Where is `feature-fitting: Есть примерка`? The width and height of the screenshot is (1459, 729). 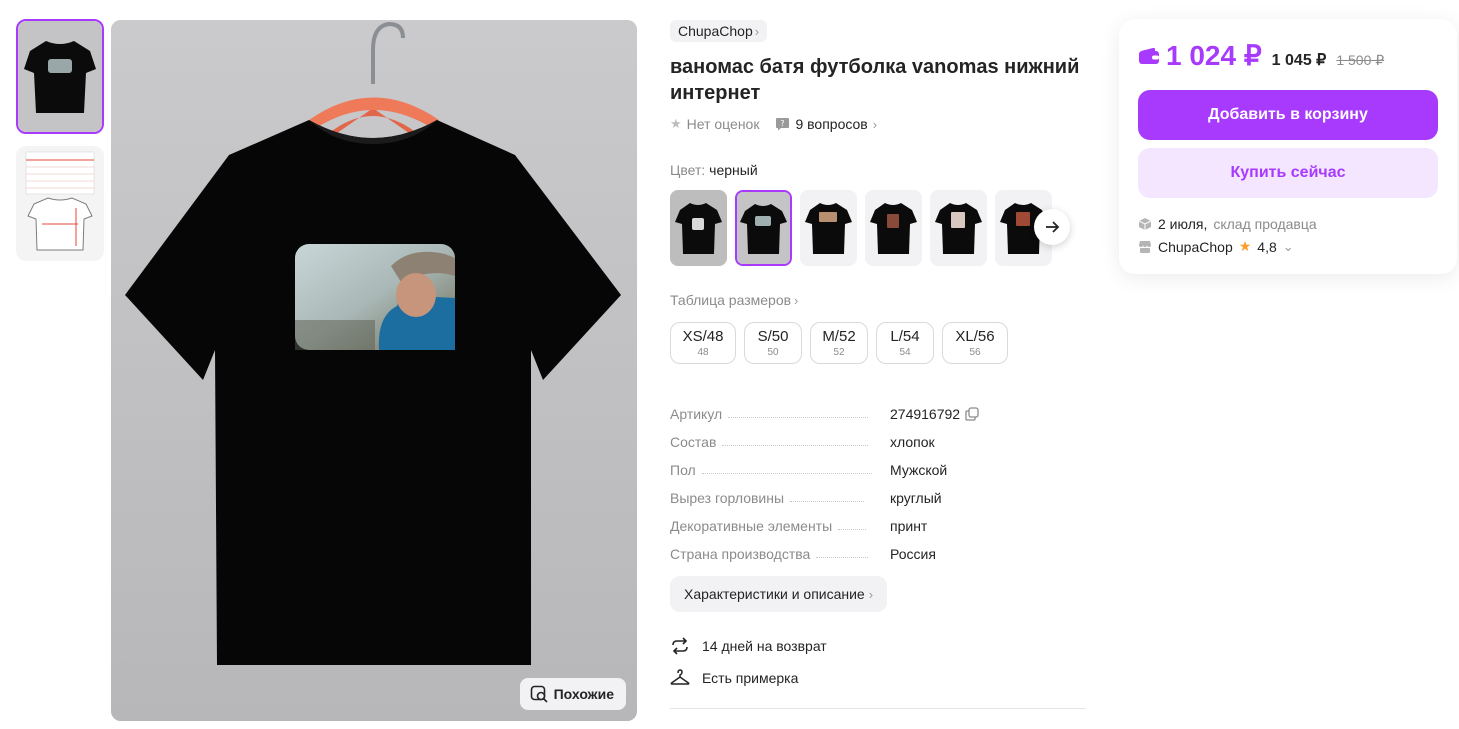
feature-fitting: Есть примерка is located at coordinates (878, 678).